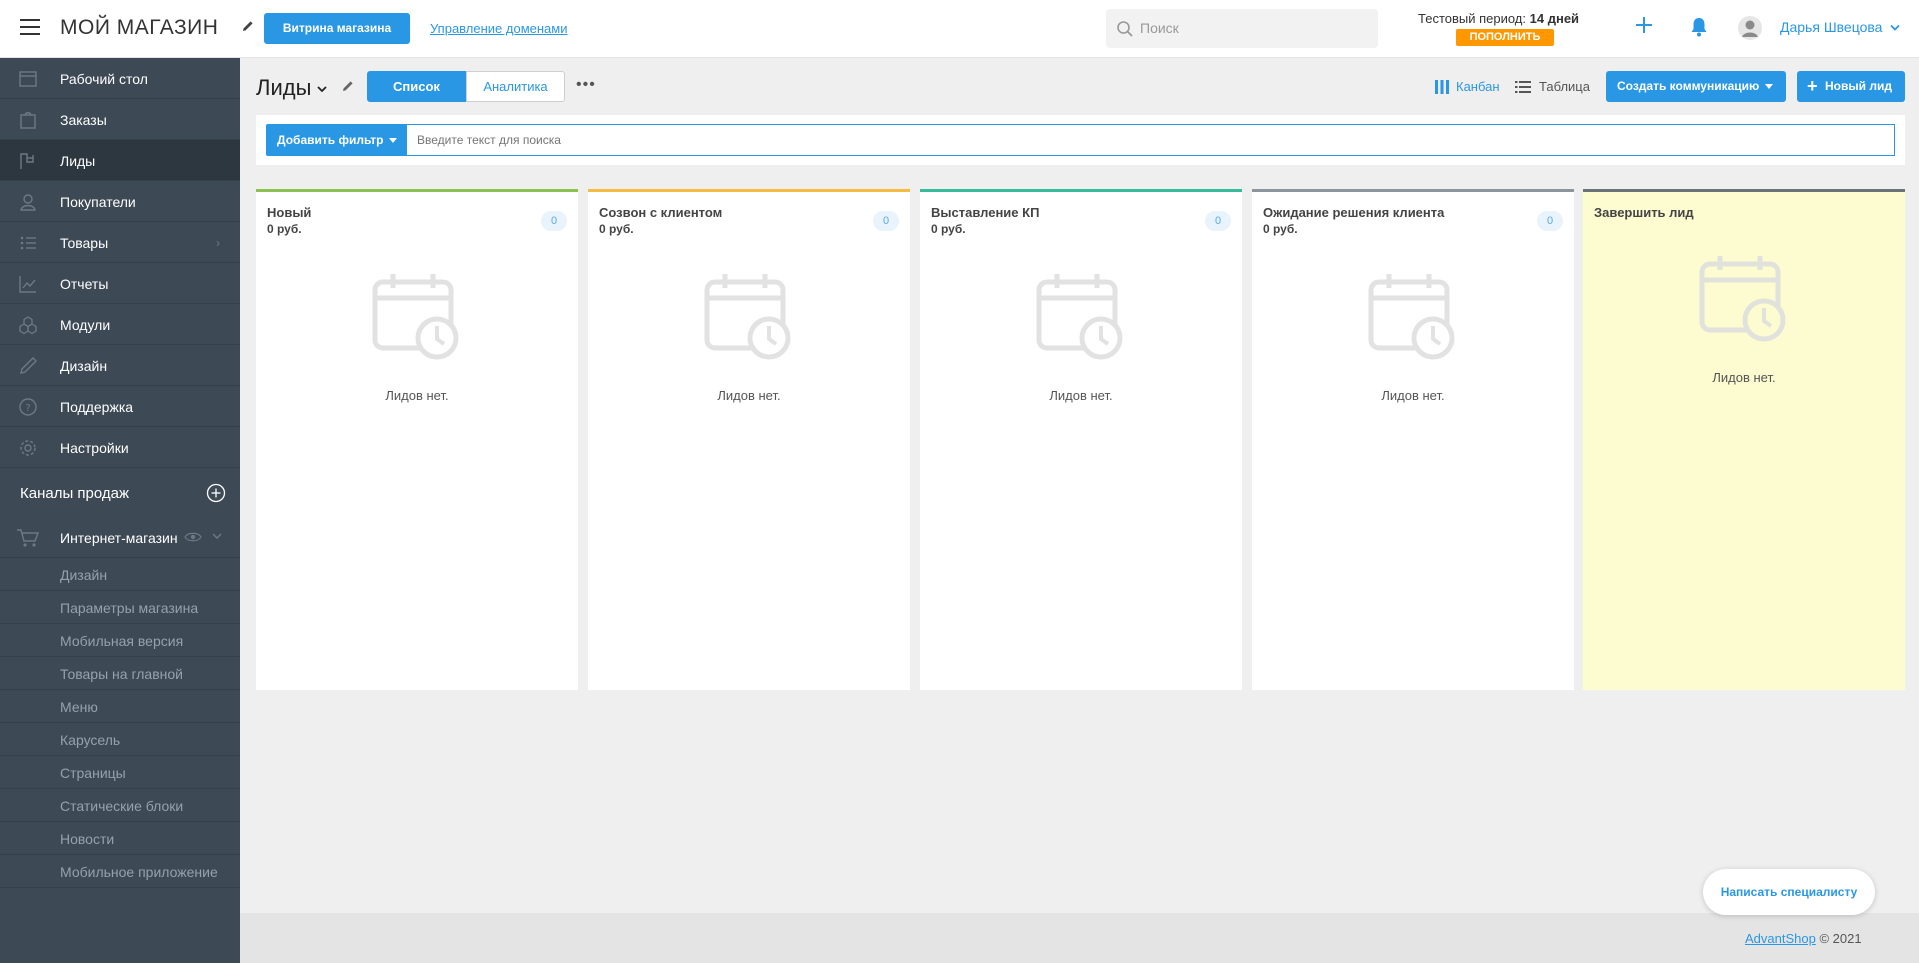 Image resolution: width=1919 pixels, height=963 pixels. What do you see at coordinates (1280, 229) in the screenshot?
I see `column-sum: 0 руб.` at bounding box center [1280, 229].